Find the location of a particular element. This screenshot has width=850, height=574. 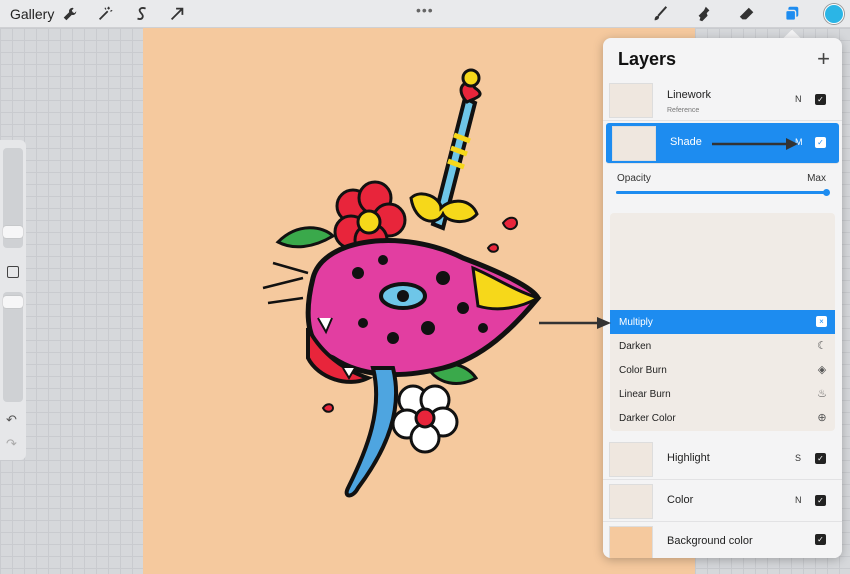

panel-title: Layers is located at coordinates (647, 59).